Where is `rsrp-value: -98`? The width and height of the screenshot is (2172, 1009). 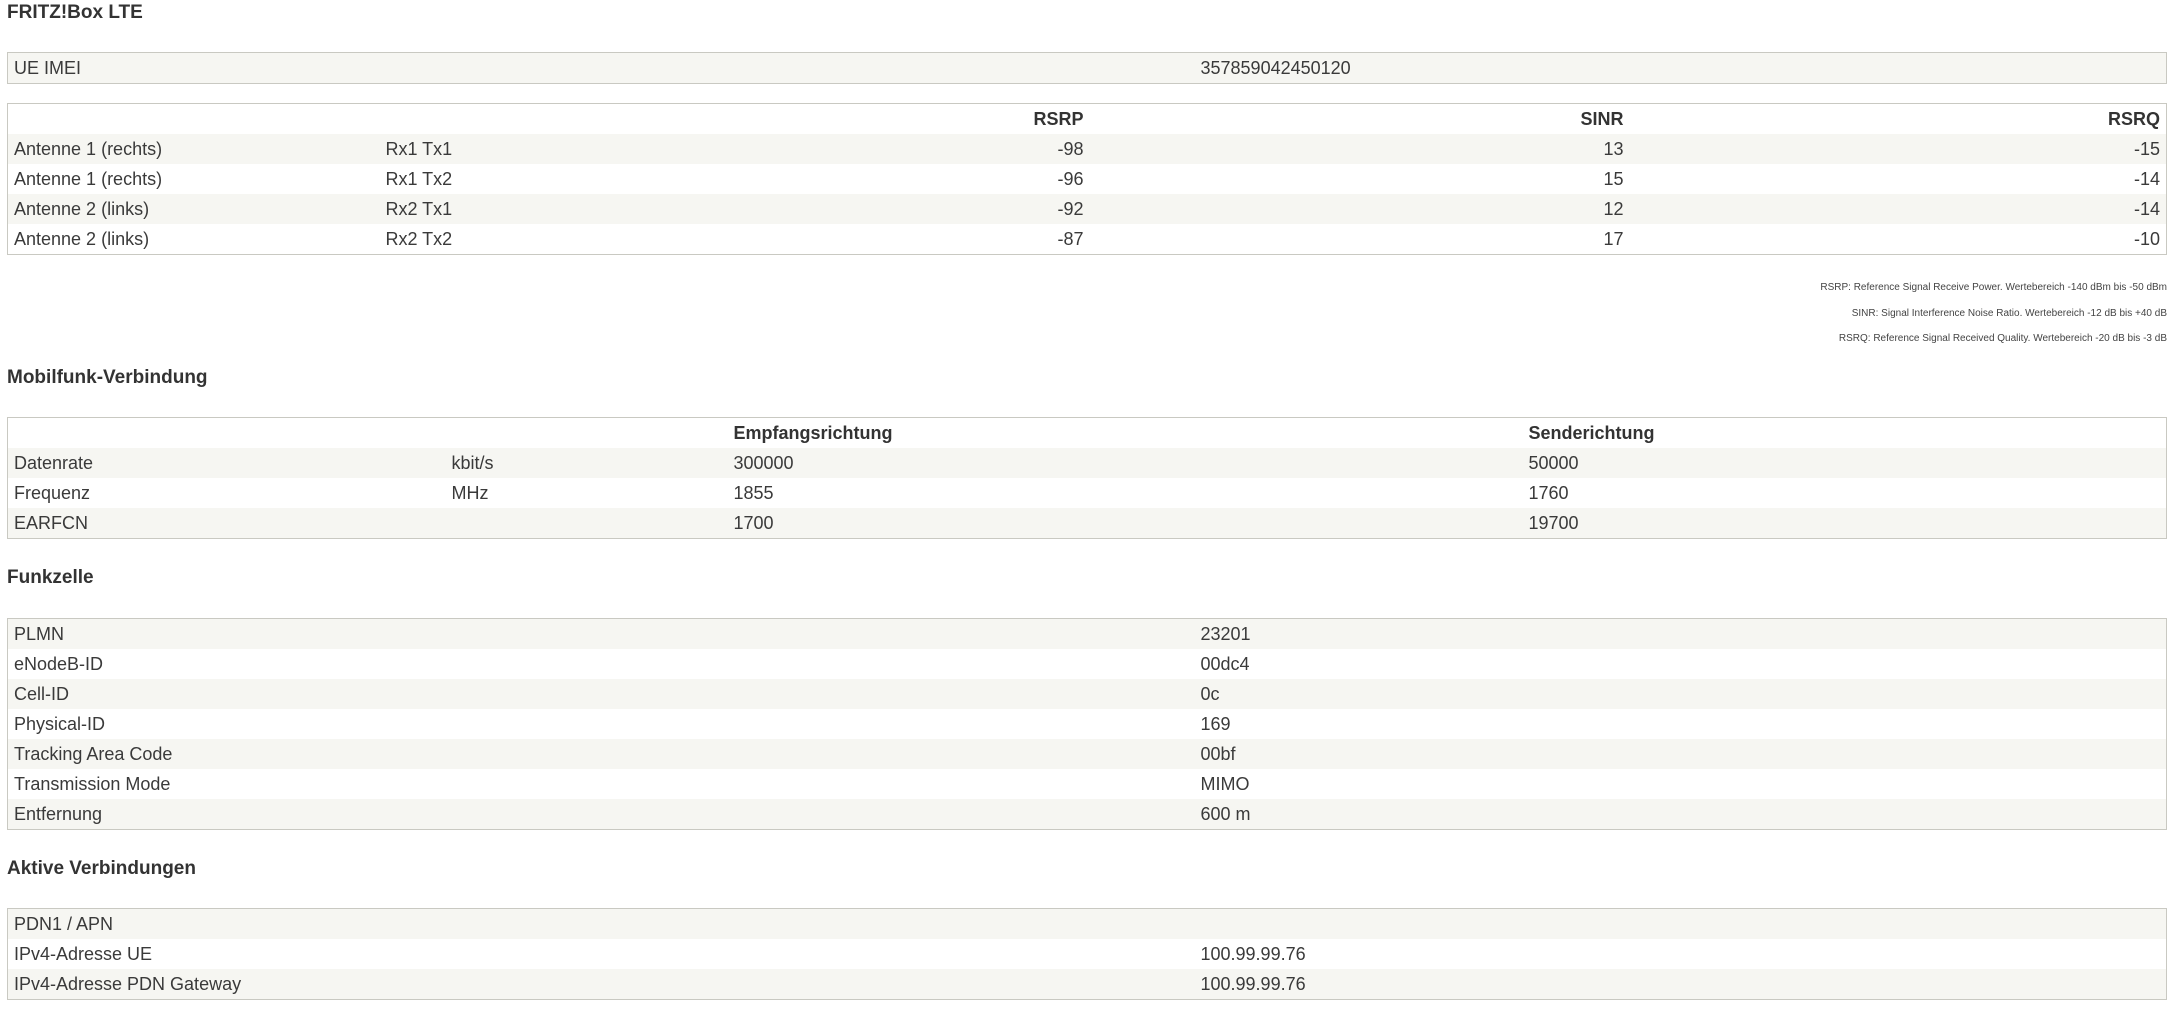
rsrp-value: -98 is located at coordinates (894, 149).